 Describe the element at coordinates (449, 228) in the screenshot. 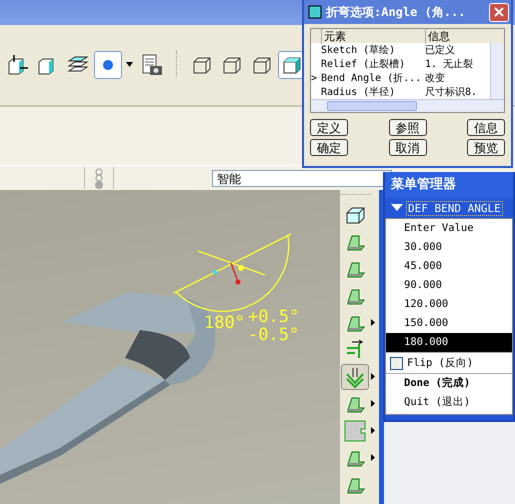

I see `menu-item: Enter Value` at that location.